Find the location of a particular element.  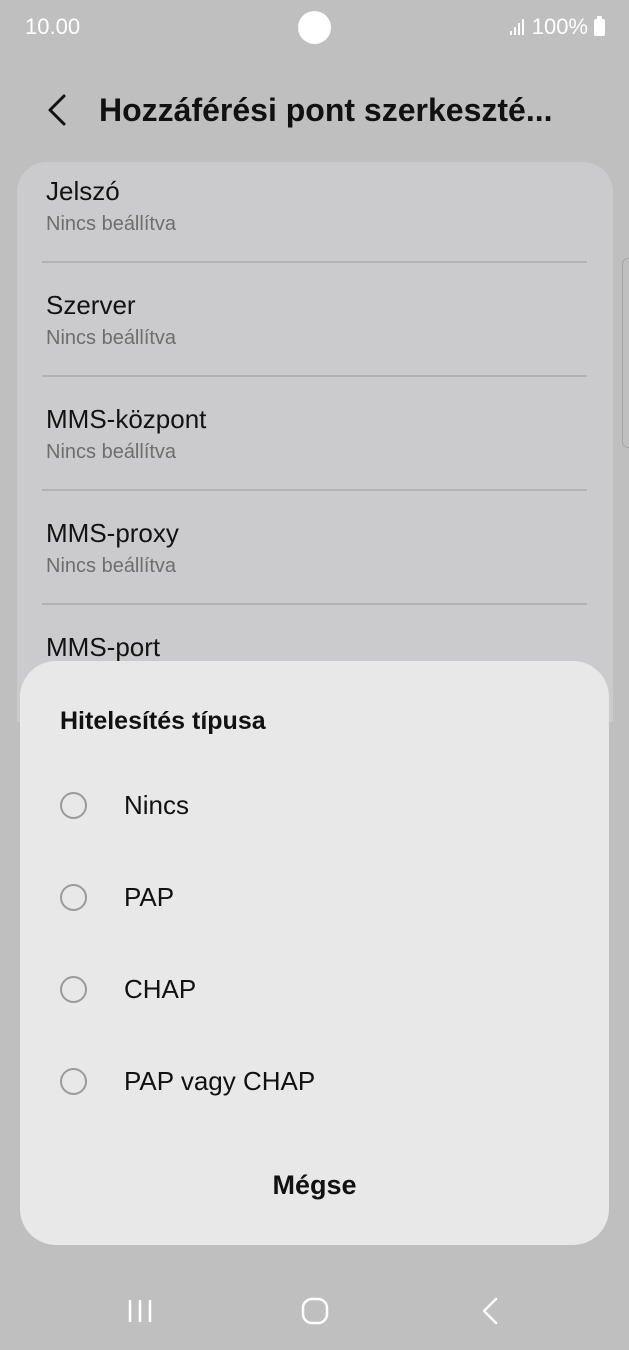

setting-title: Jelszó is located at coordinates (83, 191).